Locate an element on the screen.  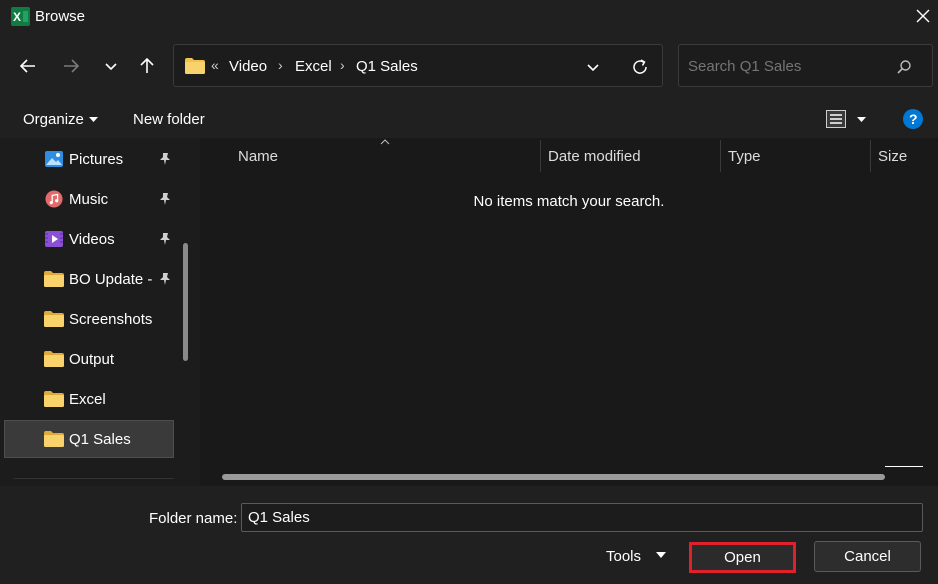
videos-icon is located at coordinates (54, 239).